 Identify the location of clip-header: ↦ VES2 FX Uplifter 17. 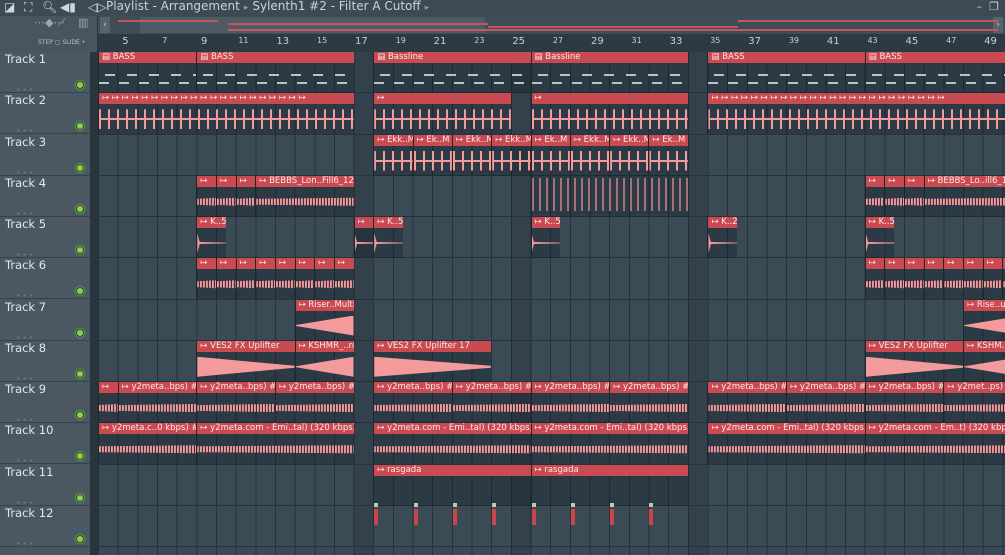
(433, 346).